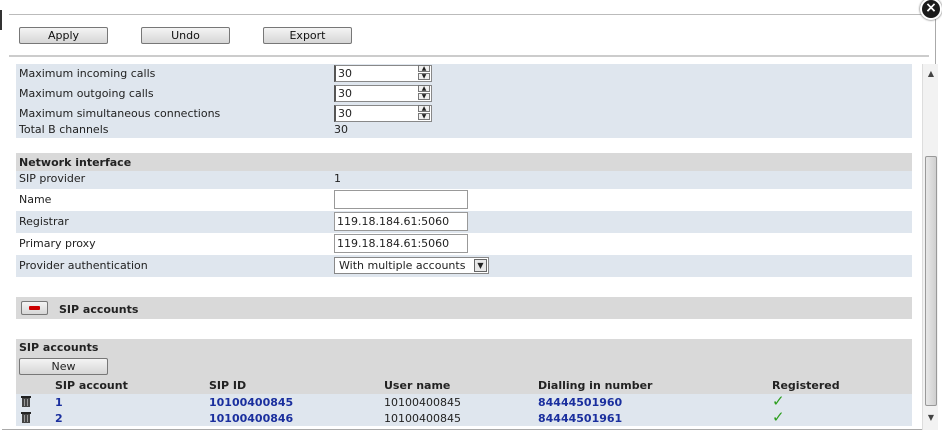  Describe the element at coordinates (464, 130) in the screenshot. I see `total-b-row: Total B channels 30` at that location.